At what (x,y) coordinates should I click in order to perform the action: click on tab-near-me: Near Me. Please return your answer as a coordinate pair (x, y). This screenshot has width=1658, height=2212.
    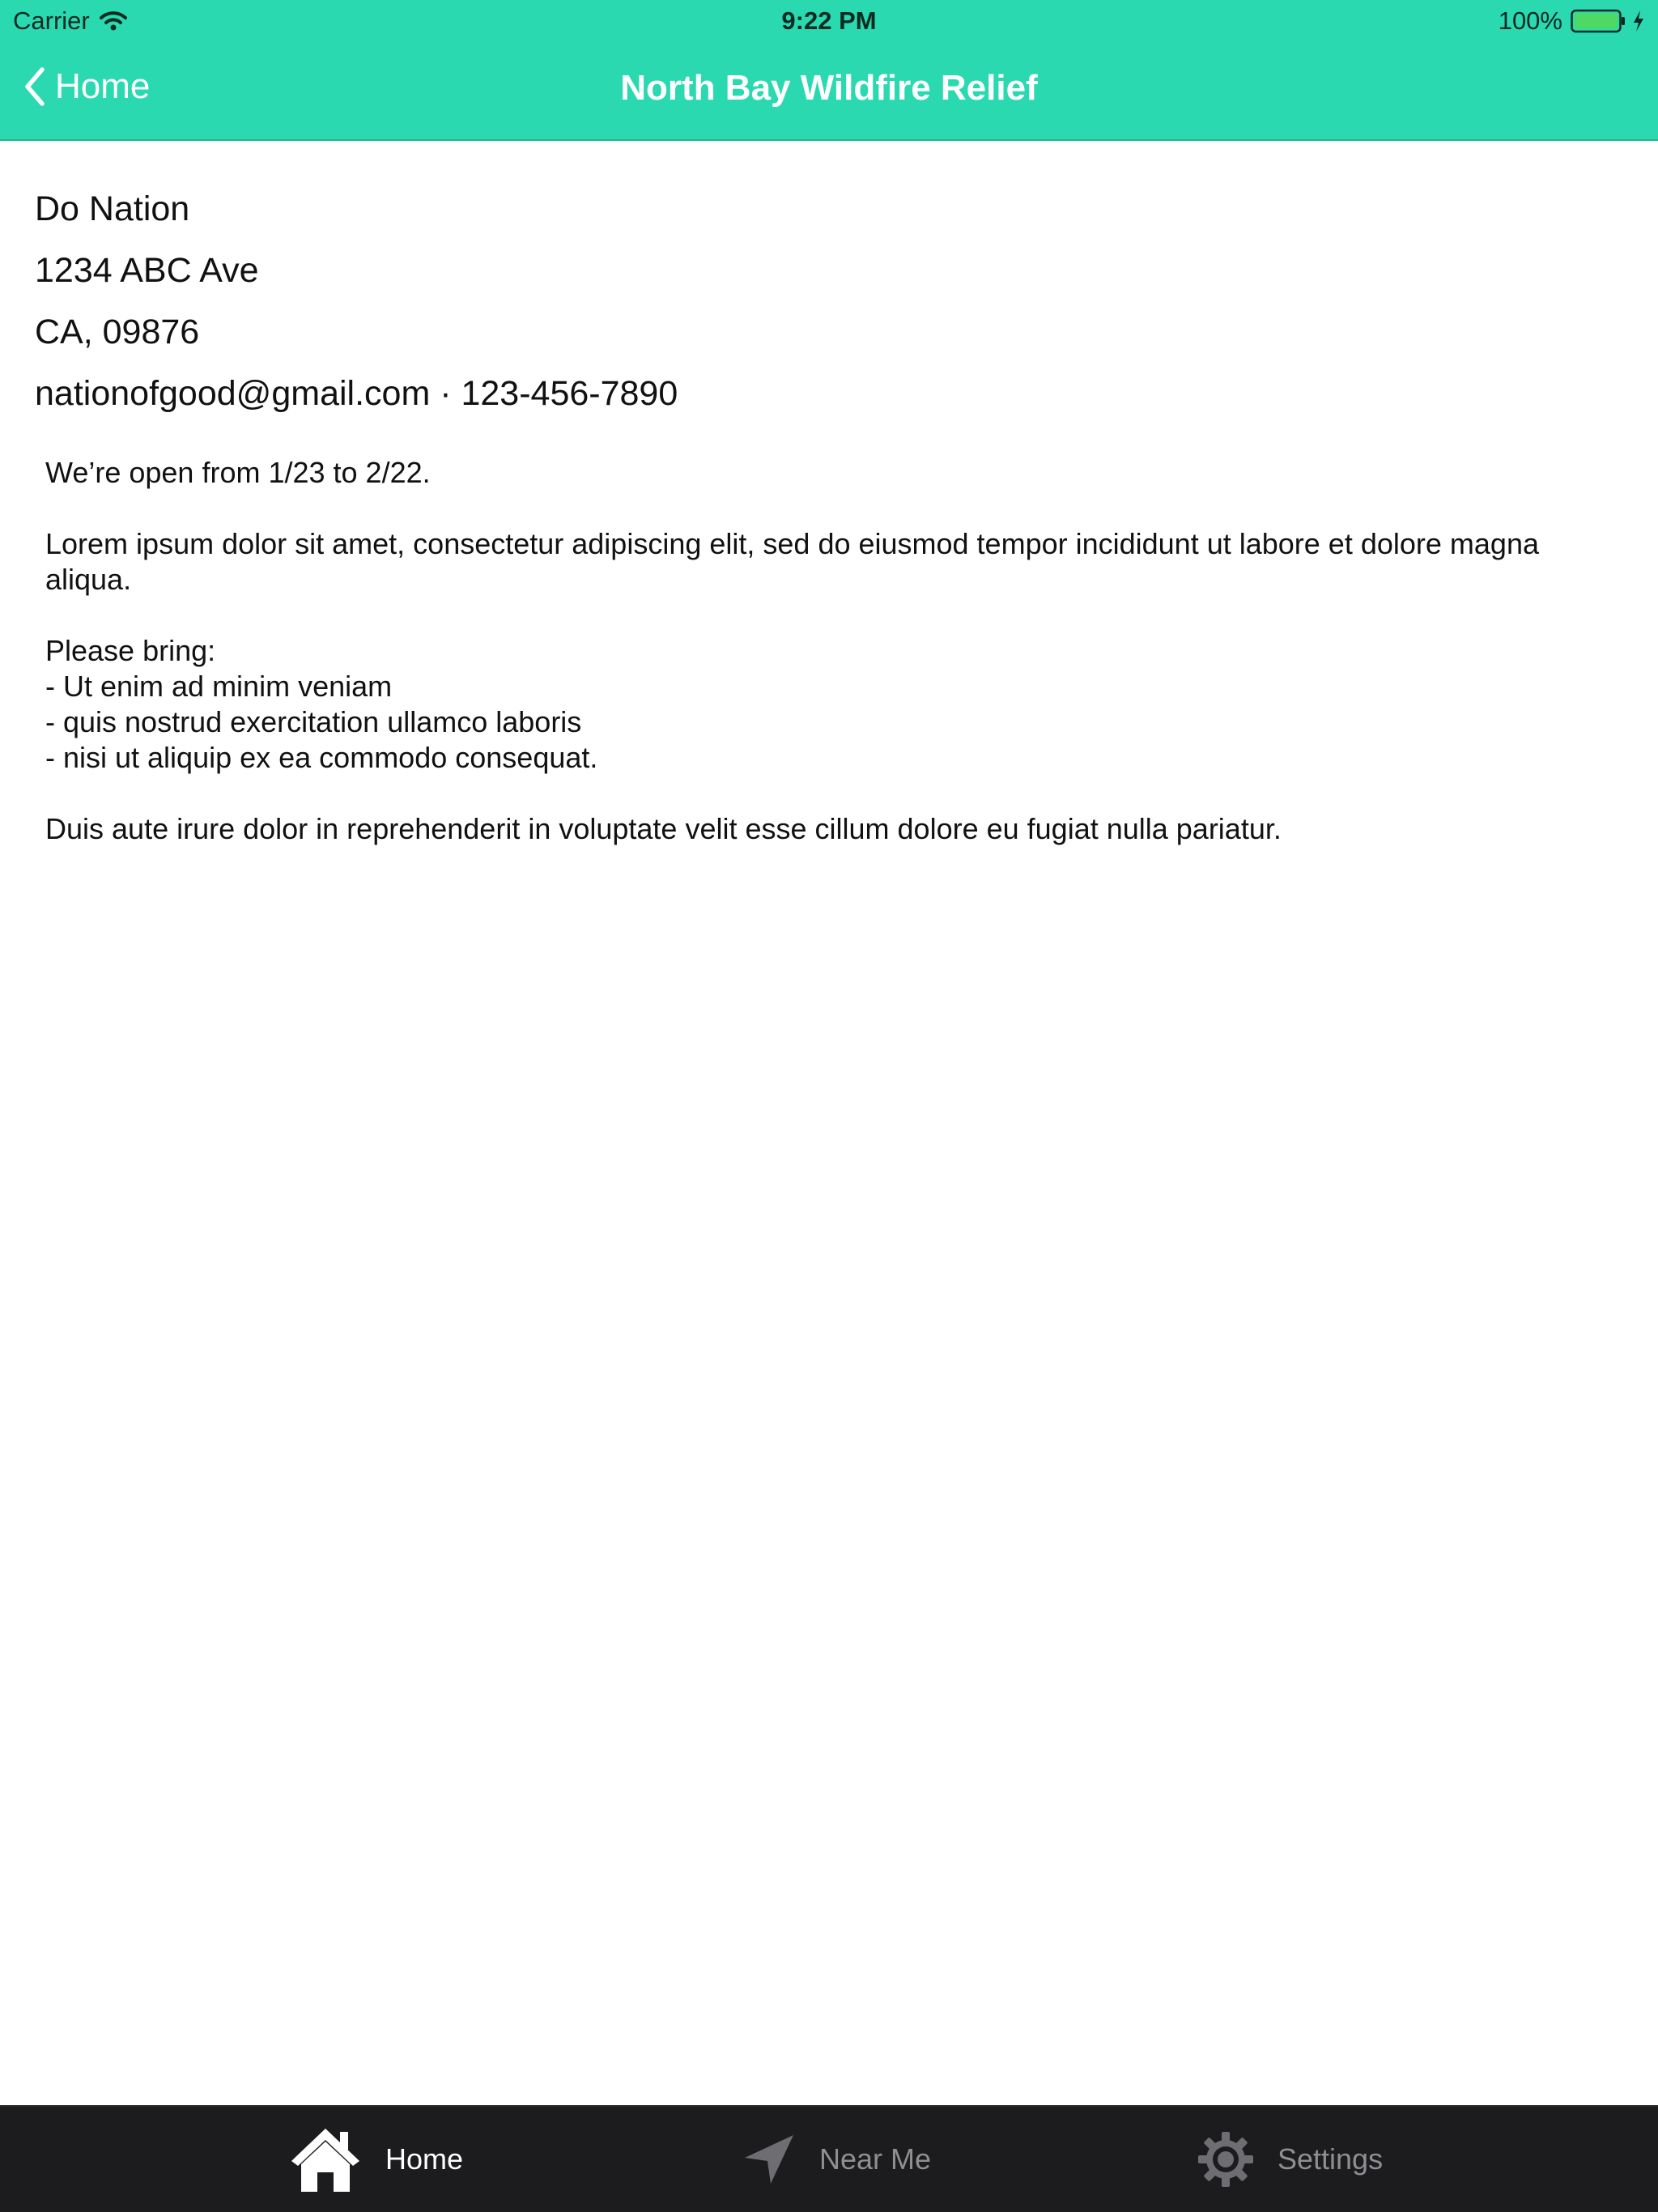
    Looking at the image, I should click on (836, 2160).